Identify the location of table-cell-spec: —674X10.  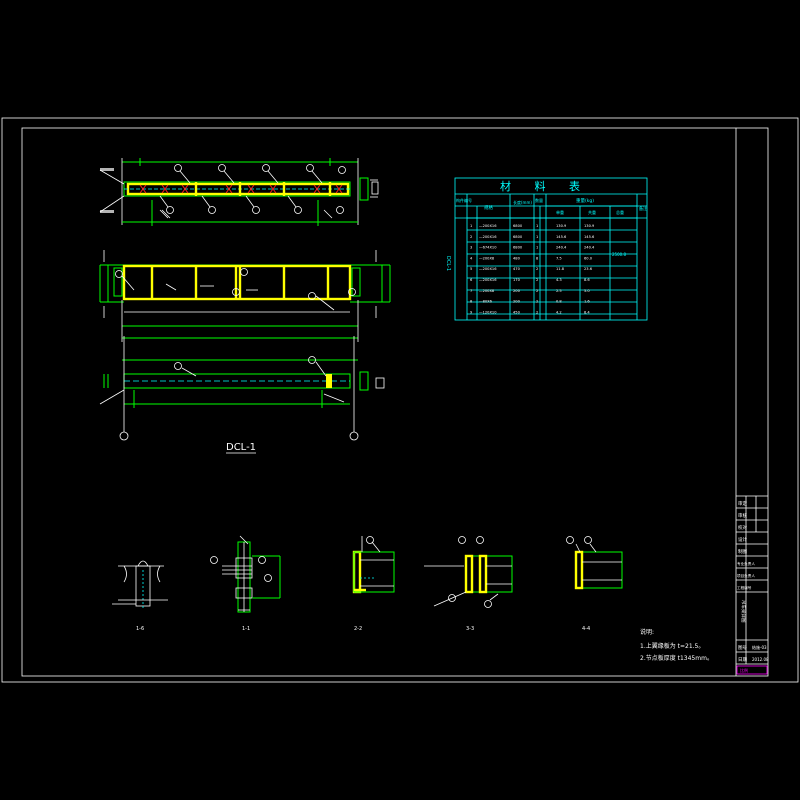
(488, 248).